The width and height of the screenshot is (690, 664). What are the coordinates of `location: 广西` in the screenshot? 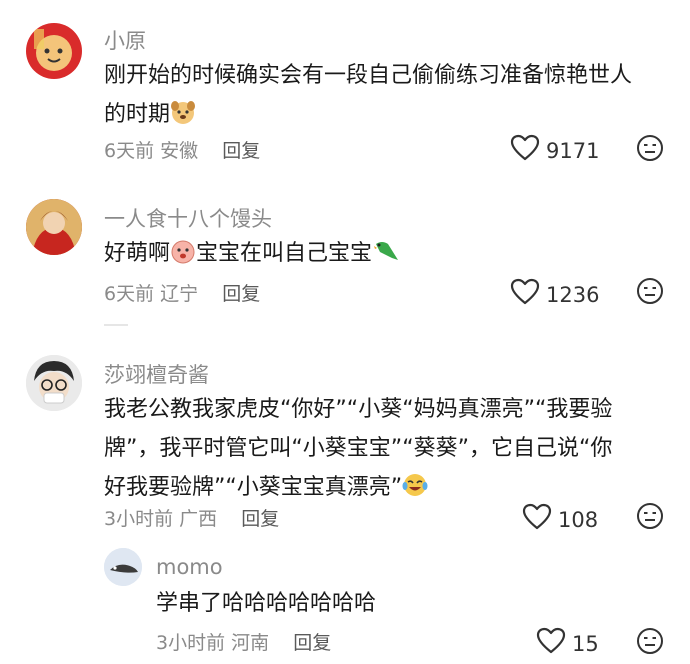 It's located at (198, 519).